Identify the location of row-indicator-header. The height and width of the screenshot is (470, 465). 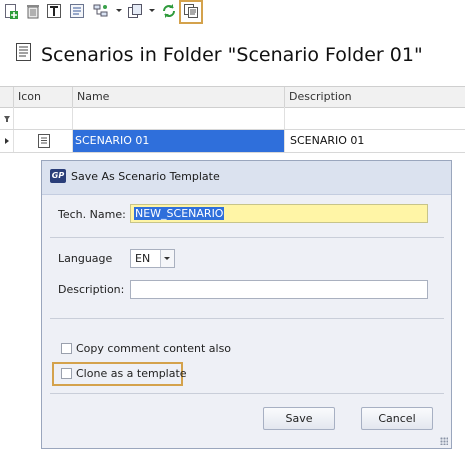
(7, 97).